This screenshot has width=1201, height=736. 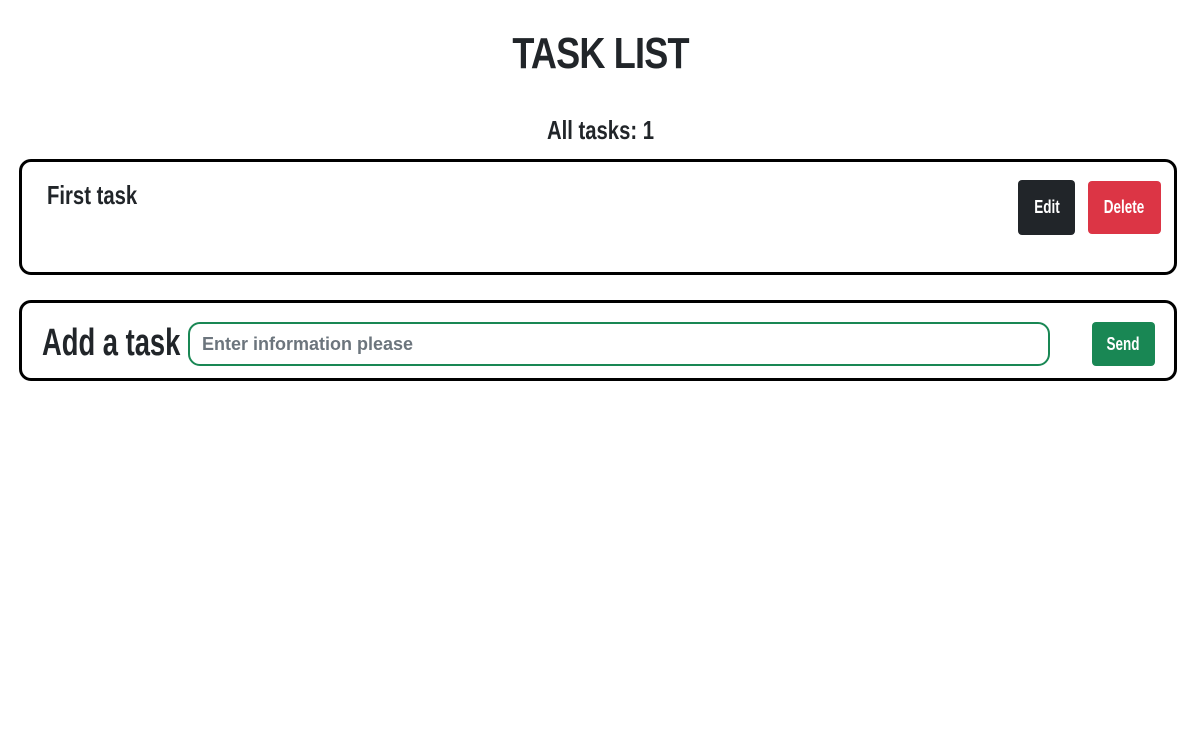 What do you see at coordinates (600, 130) in the screenshot?
I see `task-count: All tasks: 1` at bounding box center [600, 130].